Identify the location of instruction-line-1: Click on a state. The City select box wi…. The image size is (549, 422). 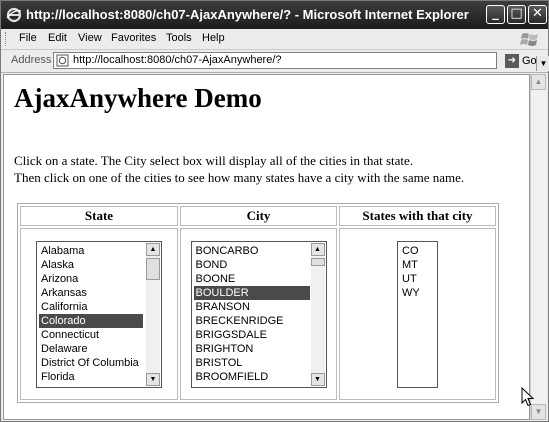
(214, 160).